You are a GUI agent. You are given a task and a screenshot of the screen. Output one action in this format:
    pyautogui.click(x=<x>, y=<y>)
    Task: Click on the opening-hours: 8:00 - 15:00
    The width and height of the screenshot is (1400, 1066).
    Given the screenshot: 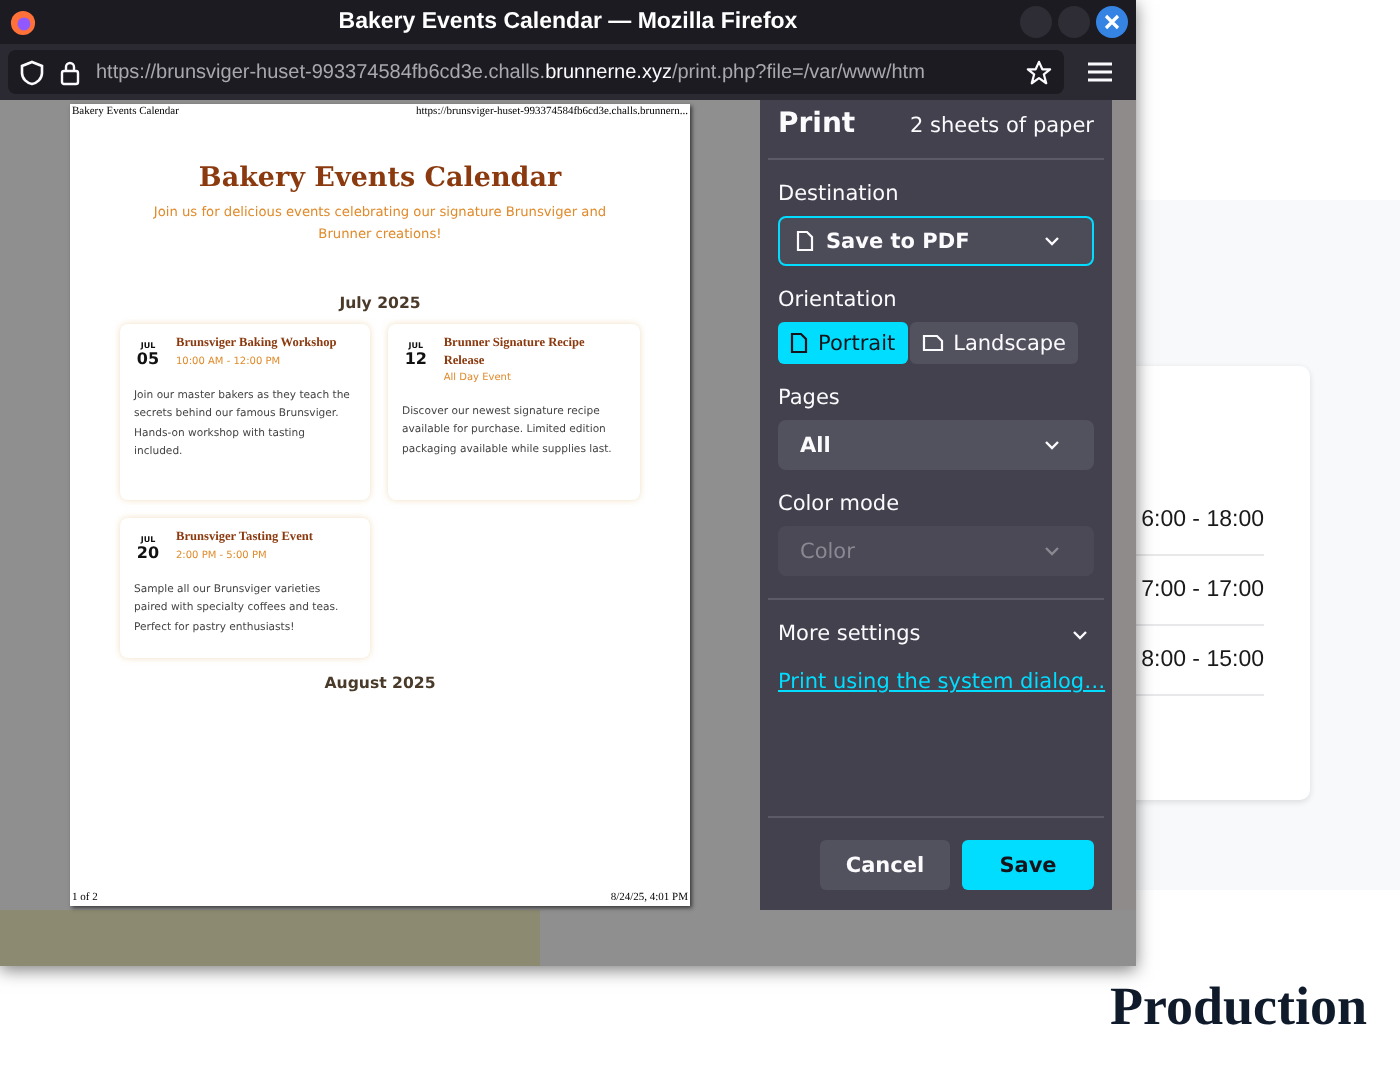 What is the action you would take?
    pyautogui.click(x=1202, y=660)
    